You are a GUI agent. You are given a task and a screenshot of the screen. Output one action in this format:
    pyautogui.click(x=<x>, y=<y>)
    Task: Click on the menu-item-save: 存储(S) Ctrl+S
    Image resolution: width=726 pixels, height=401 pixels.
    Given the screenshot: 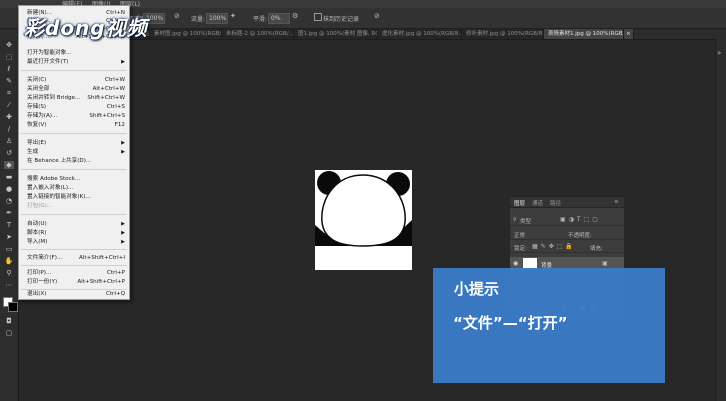 What is the action you would take?
    pyautogui.click(x=76, y=107)
    